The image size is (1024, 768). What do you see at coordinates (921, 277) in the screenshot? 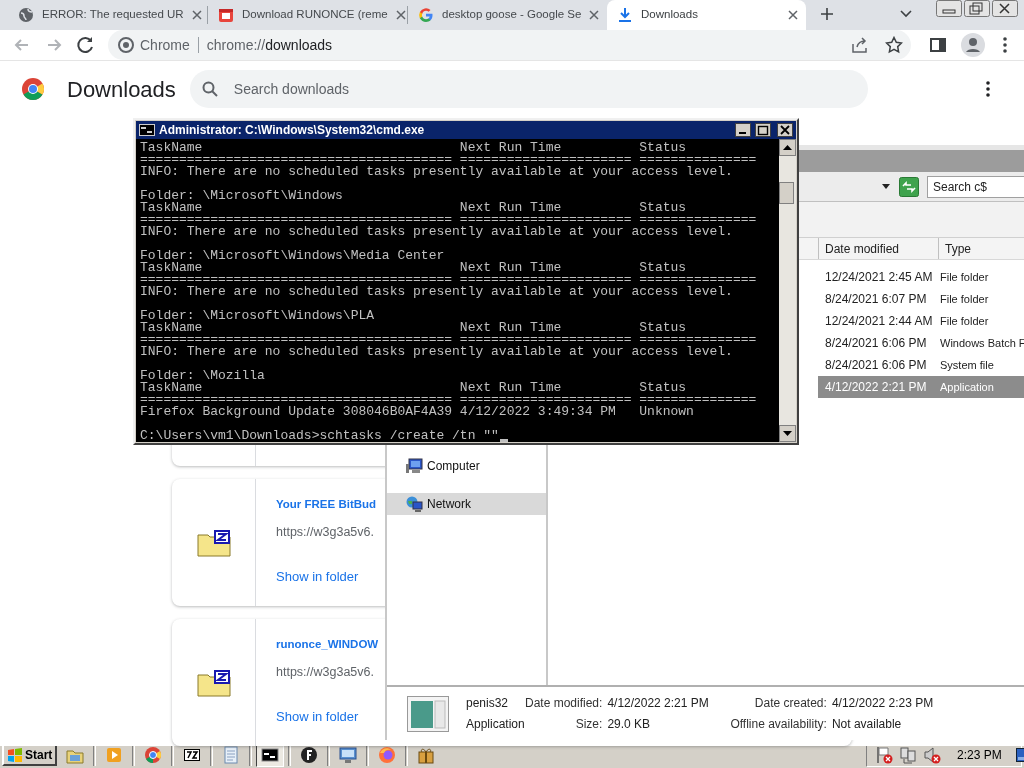
I see `file-row: 12/24/2021 2:45 AM File folder` at bounding box center [921, 277].